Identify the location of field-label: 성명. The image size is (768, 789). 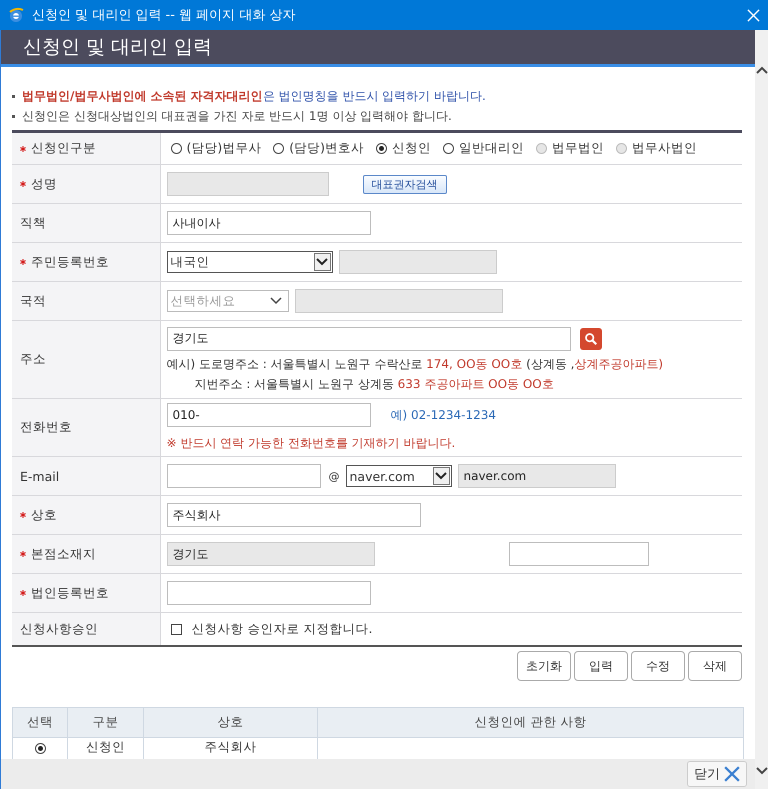
(44, 184).